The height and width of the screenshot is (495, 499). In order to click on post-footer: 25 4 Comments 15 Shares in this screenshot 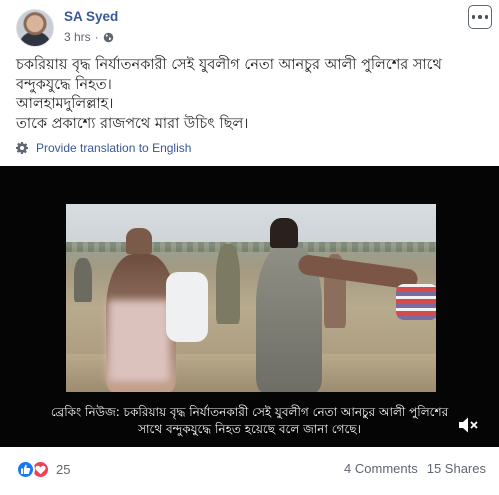, I will do `click(249, 471)`.